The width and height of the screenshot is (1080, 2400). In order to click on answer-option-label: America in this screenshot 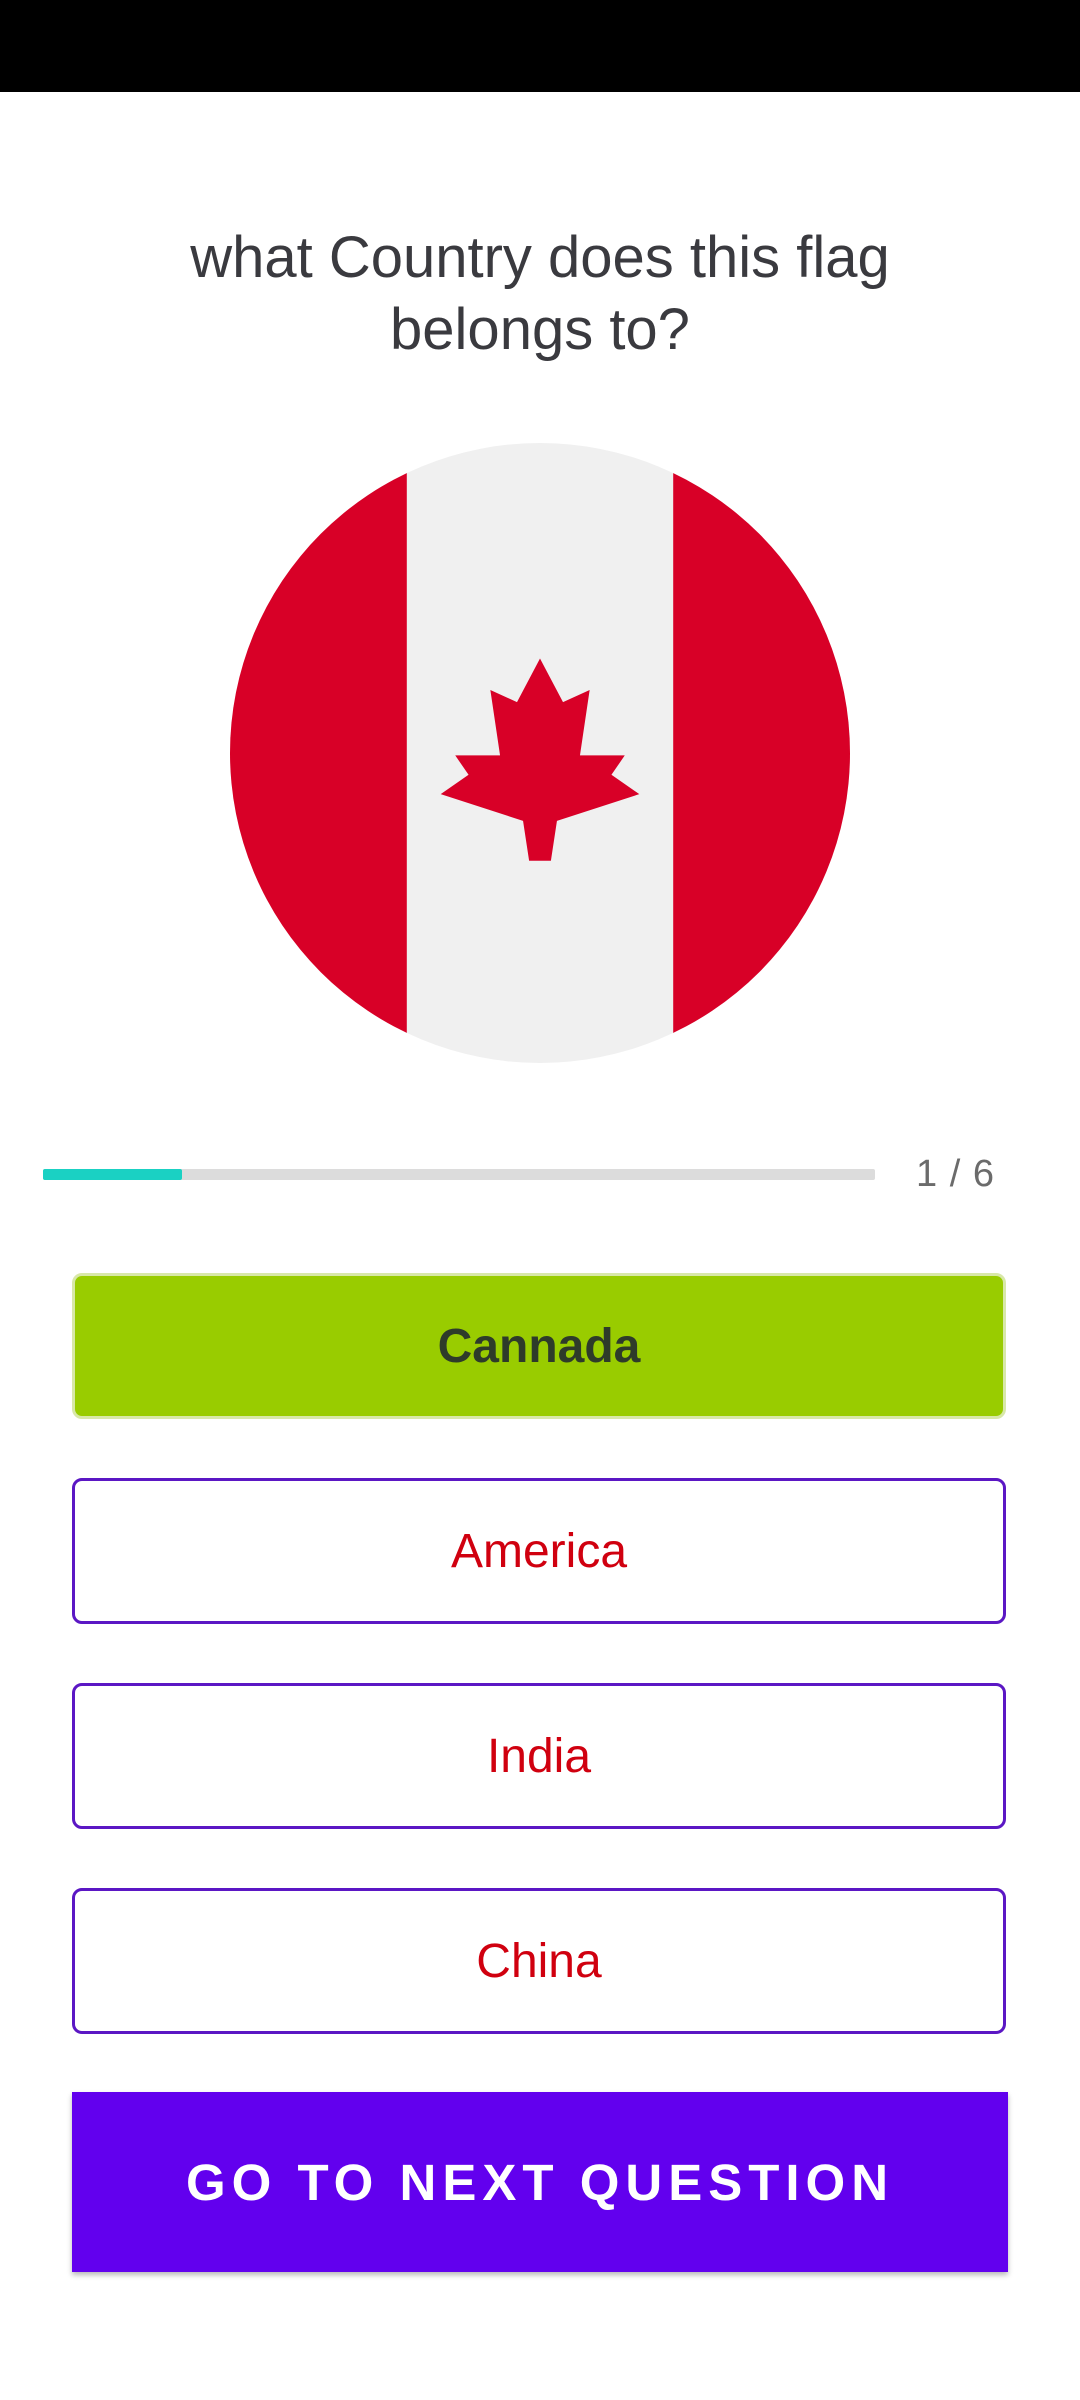, I will do `click(539, 1551)`.